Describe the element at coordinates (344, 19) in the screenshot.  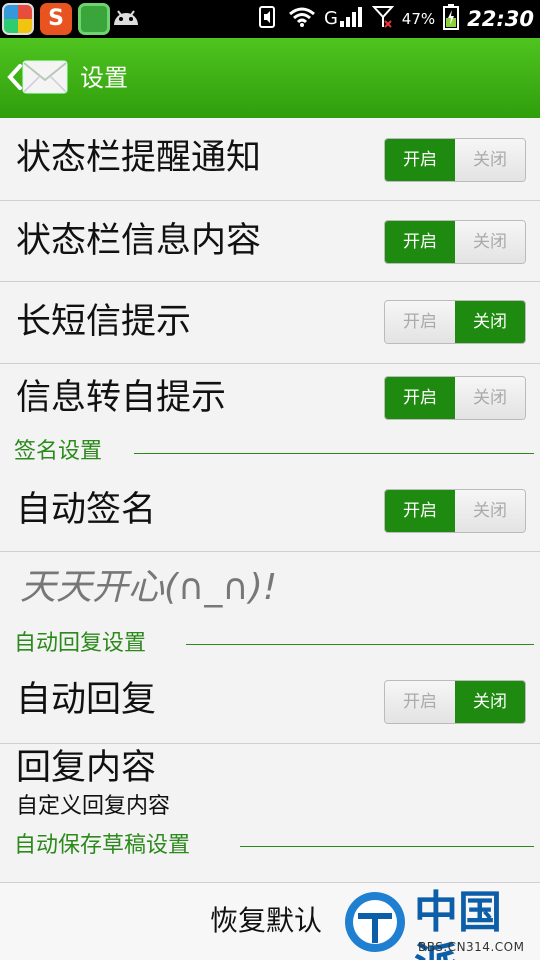
I see `signal-icon: G` at that location.